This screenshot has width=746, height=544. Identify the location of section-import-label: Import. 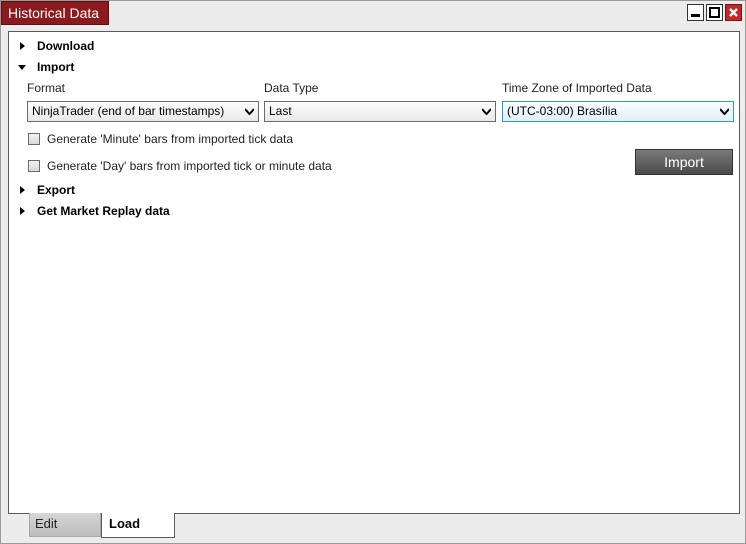
(56, 67).